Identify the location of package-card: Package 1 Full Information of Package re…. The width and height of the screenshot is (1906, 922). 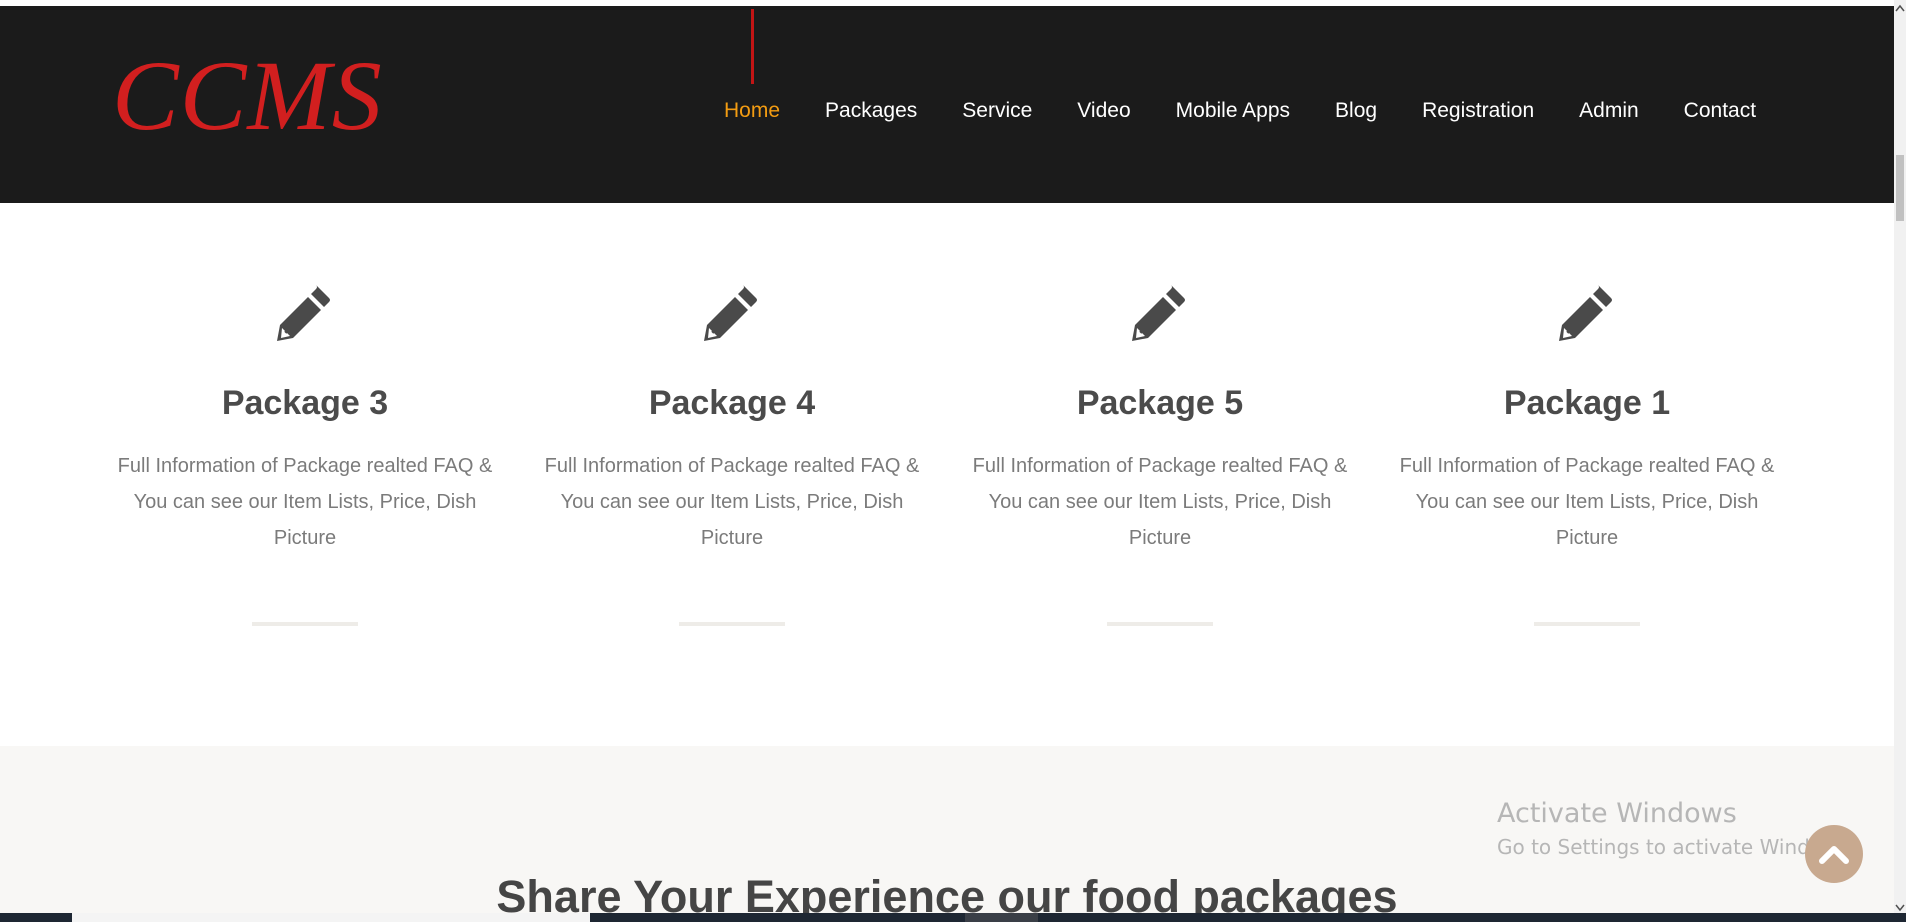
(1587, 453).